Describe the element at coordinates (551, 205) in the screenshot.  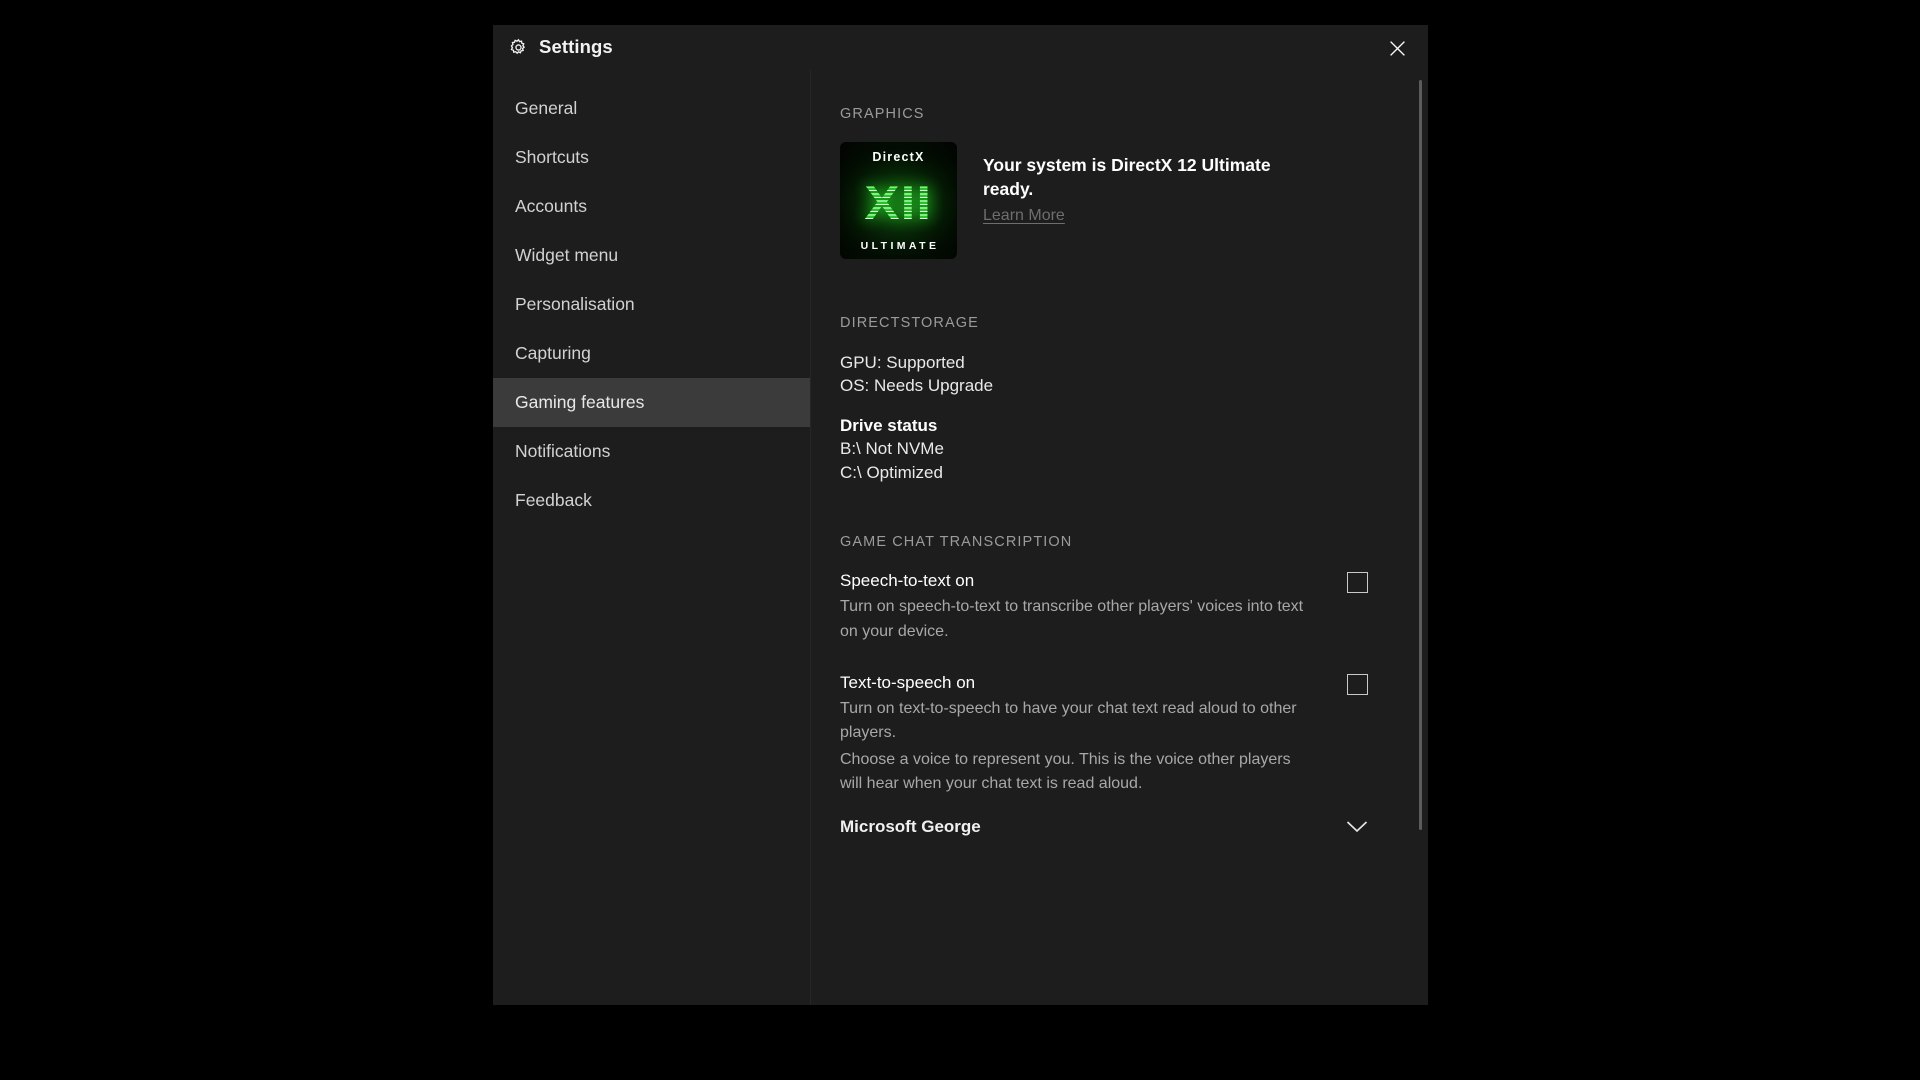
I see `sidebar-item-label: Accounts` at that location.